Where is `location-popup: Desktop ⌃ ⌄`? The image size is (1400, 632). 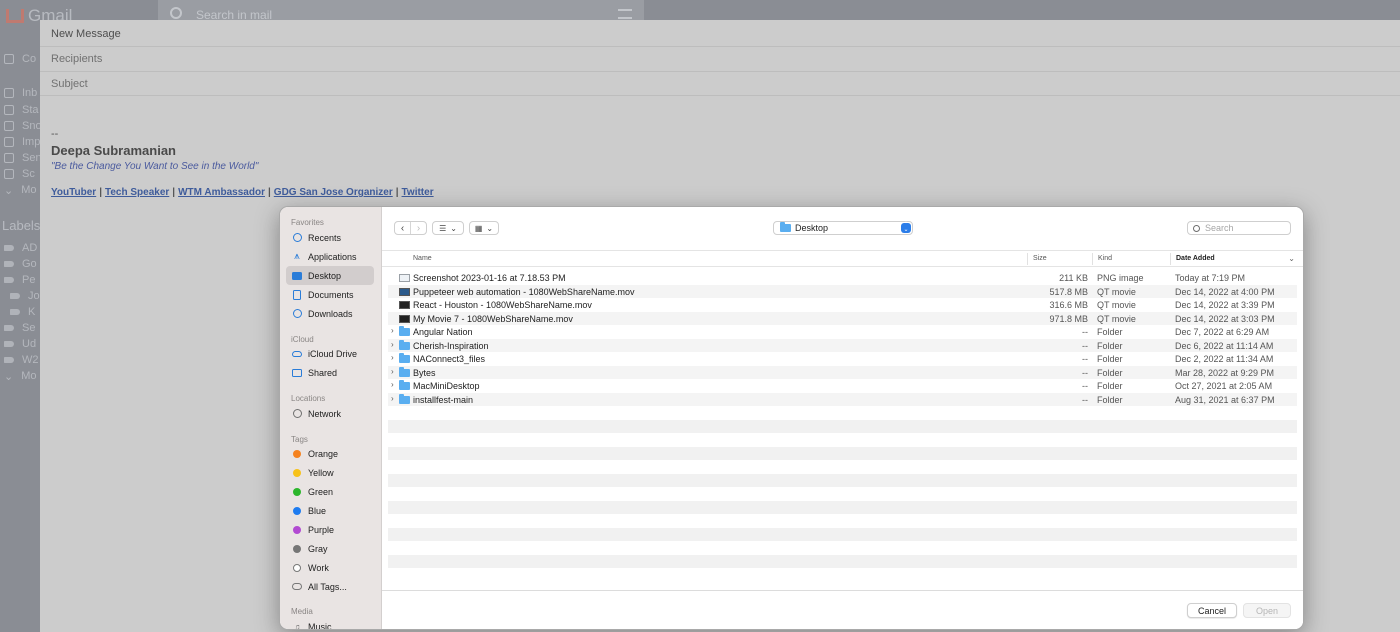 location-popup: Desktop ⌃ ⌄ is located at coordinates (843, 228).